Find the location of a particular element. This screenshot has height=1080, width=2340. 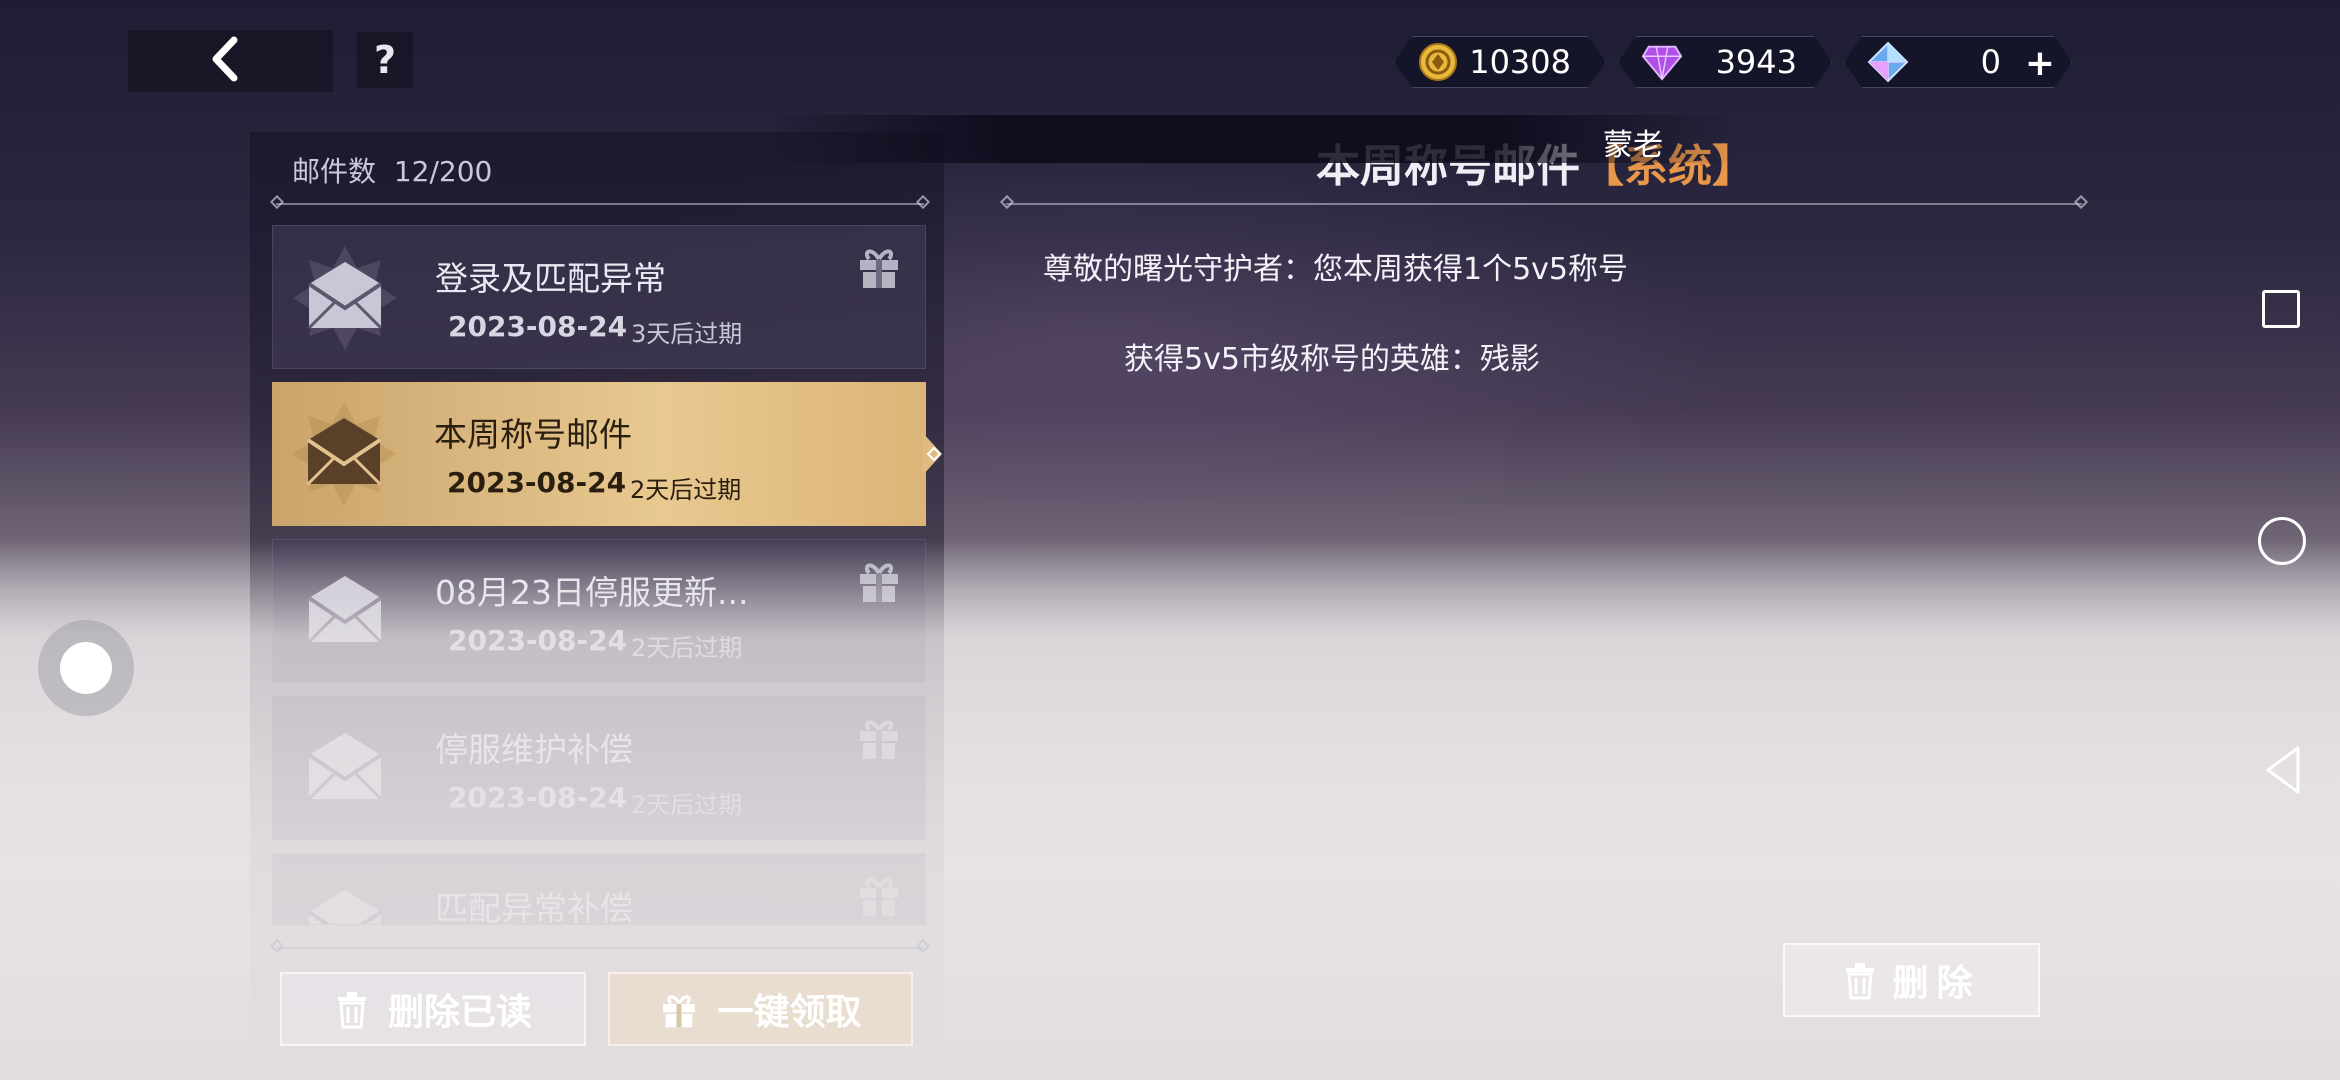

mail-count-label: 邮件数 is located at coordinates (334, 171).